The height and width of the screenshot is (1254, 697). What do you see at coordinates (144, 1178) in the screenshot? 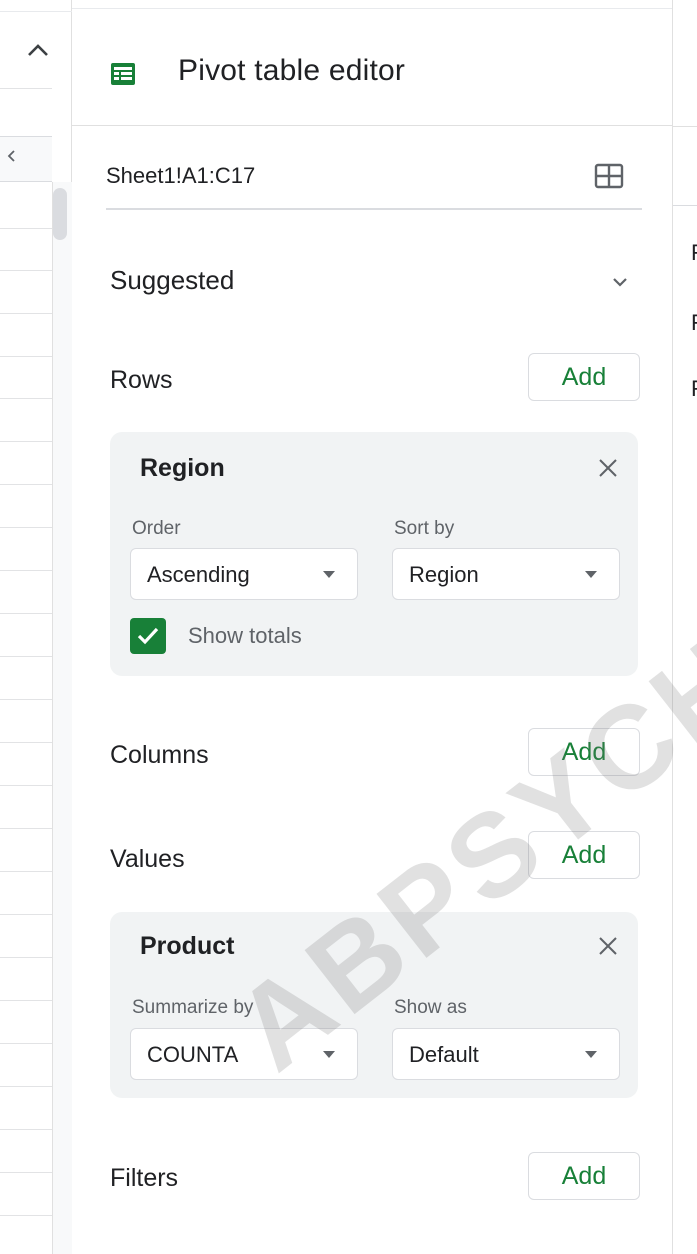
I see `filters-section-label: Filters` at bounding box center [144, 1178].